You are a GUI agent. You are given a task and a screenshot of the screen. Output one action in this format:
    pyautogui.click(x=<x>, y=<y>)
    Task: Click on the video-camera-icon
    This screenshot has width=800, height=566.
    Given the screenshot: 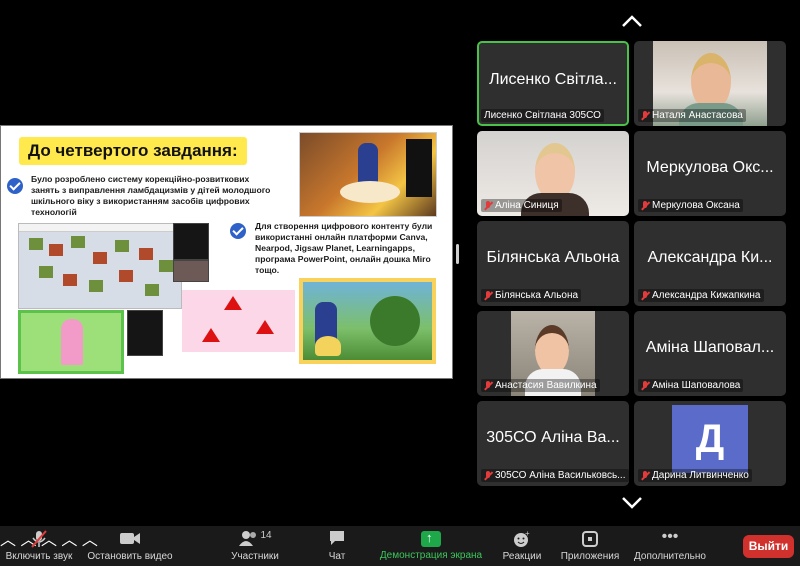 What is the action you would take?
    pyautogui.click(x=130, y=539)
    